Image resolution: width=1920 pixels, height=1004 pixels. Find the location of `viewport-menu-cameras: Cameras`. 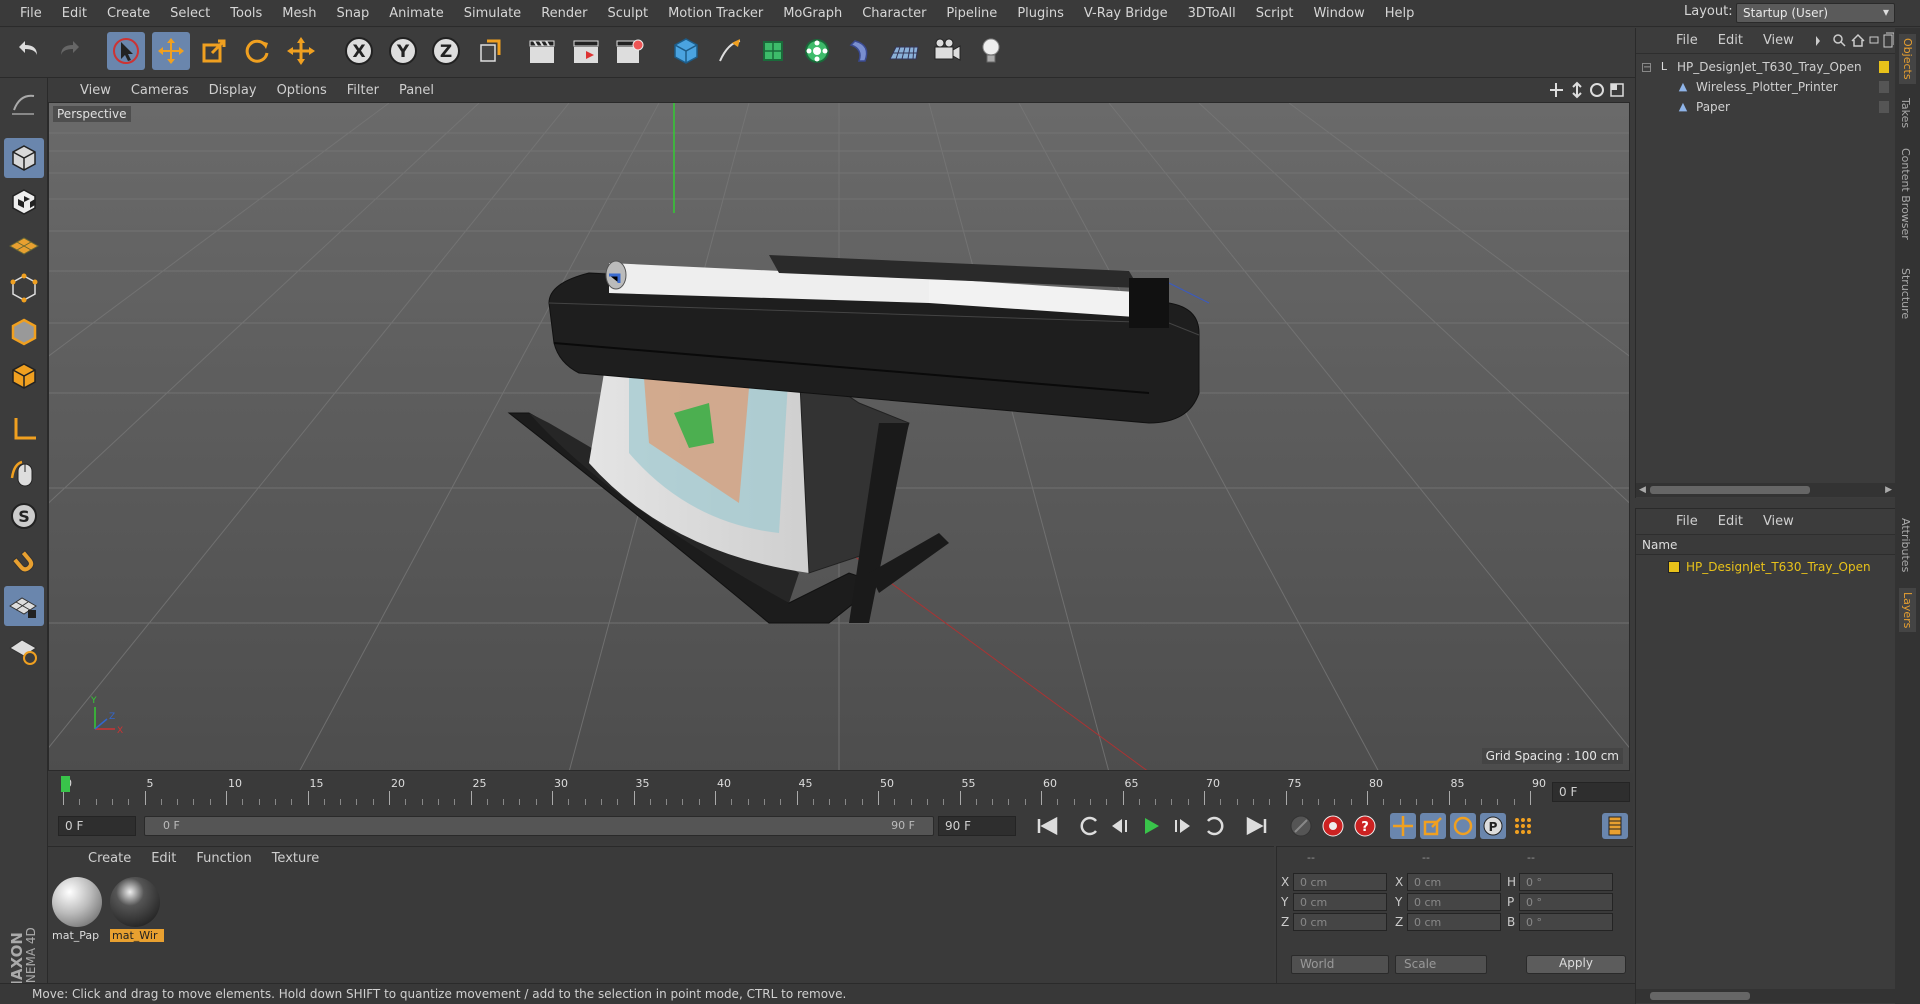

viewport-menu-cameras: Cameras is located at coordinates (160, 90).